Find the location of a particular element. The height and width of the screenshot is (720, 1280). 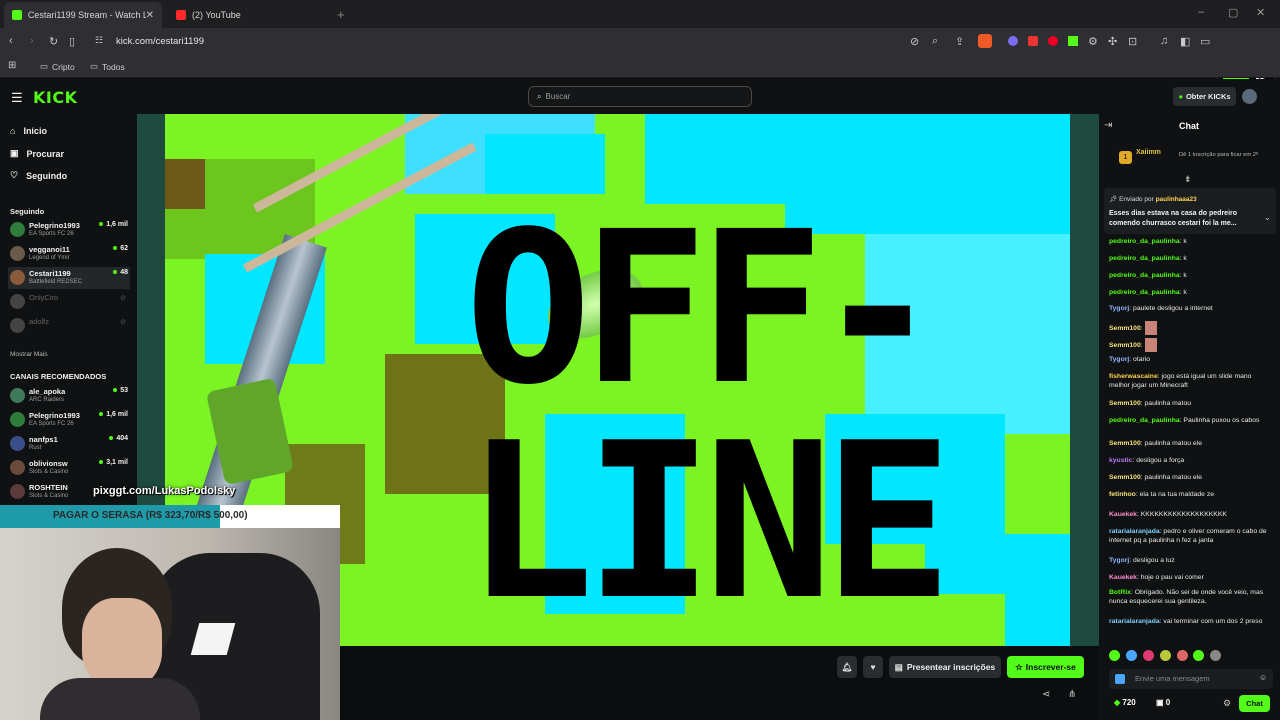

emote-picker-icon is located at coordinates (1120, 679).